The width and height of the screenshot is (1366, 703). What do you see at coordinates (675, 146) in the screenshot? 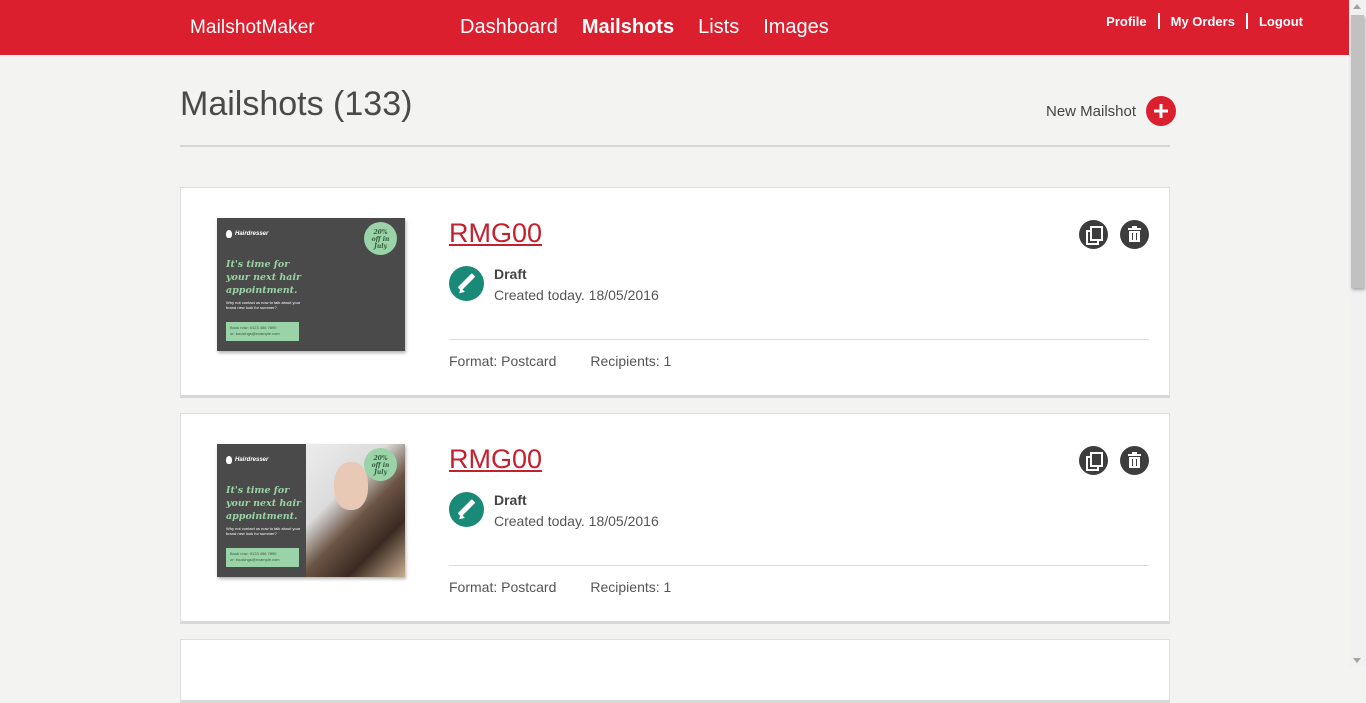
I see `title-divider` at bounding box center [675, 146].